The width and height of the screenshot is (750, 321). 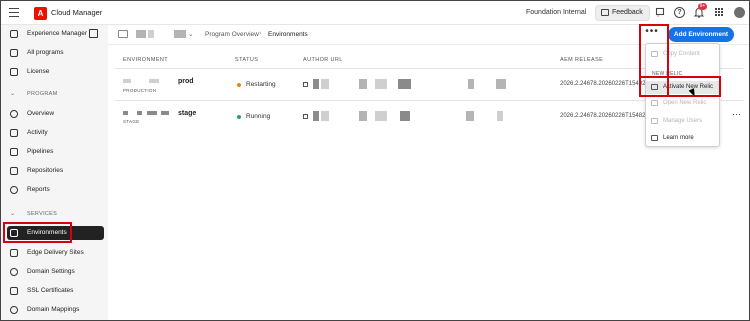 What do you see at coordinates (14, 190) in the screenshot?
I see `reports-icon` at bounding box center [14, 190].